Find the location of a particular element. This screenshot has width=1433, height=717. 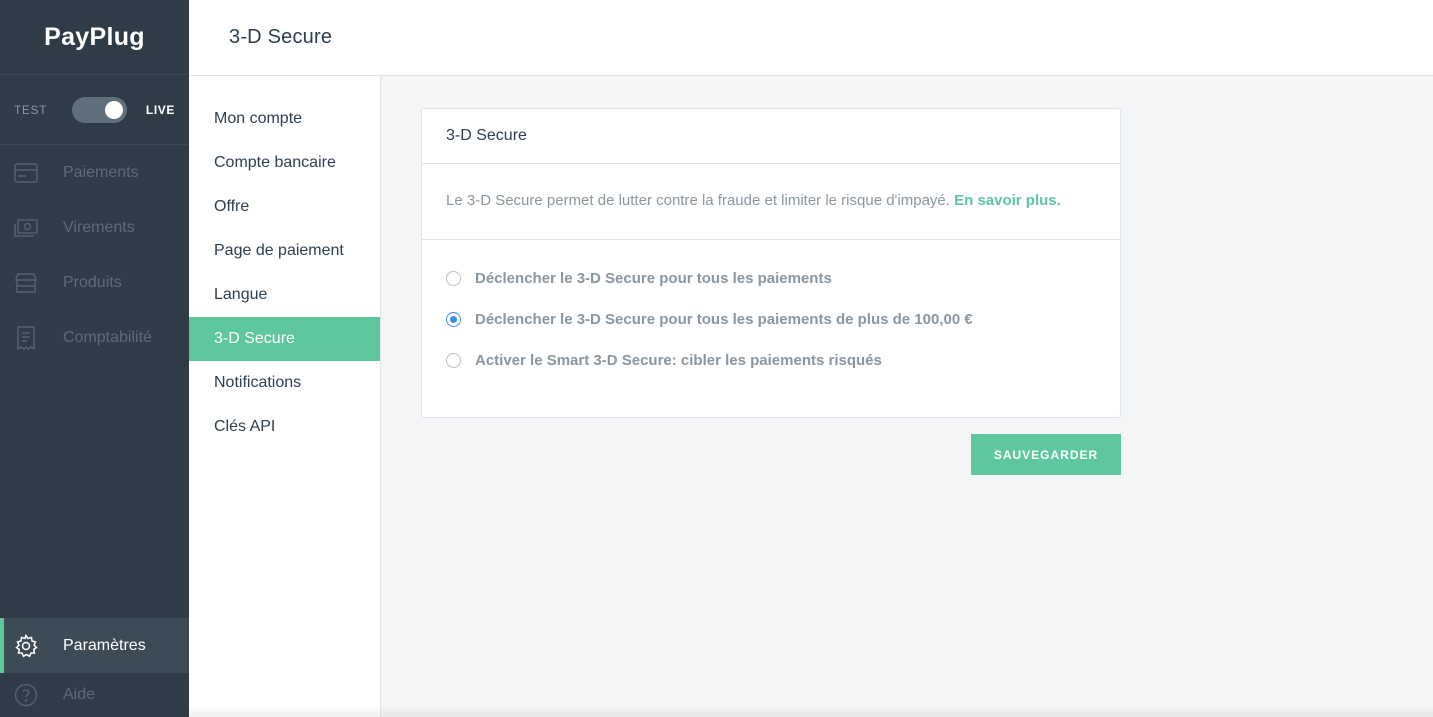

sidebar-item-label: Virements is located at coordinates (99, 227).